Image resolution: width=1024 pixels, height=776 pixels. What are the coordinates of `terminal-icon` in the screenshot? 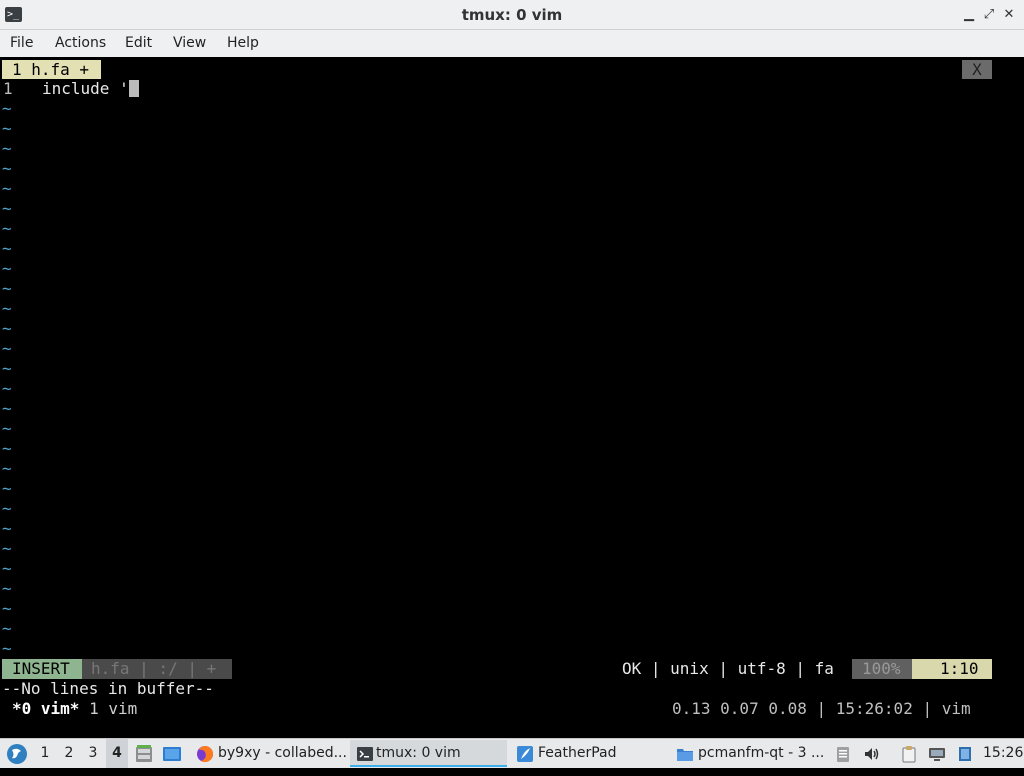 It's located at (365, 754).